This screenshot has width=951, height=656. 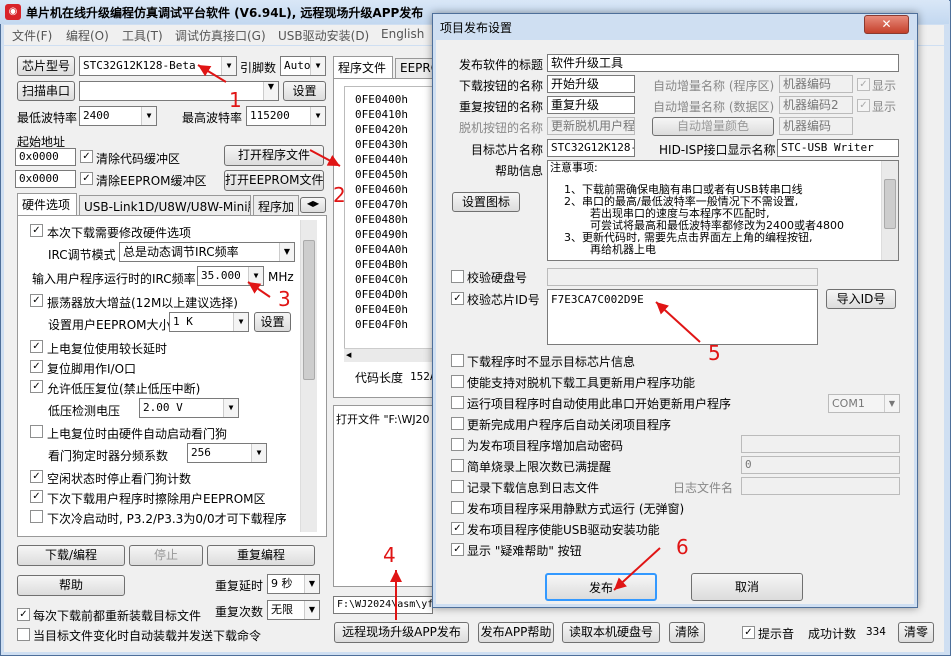 What do you see at coordinates (284, 299) in the screenshot?
I see `annotation-3: 3` at bounding box center [284, 299].